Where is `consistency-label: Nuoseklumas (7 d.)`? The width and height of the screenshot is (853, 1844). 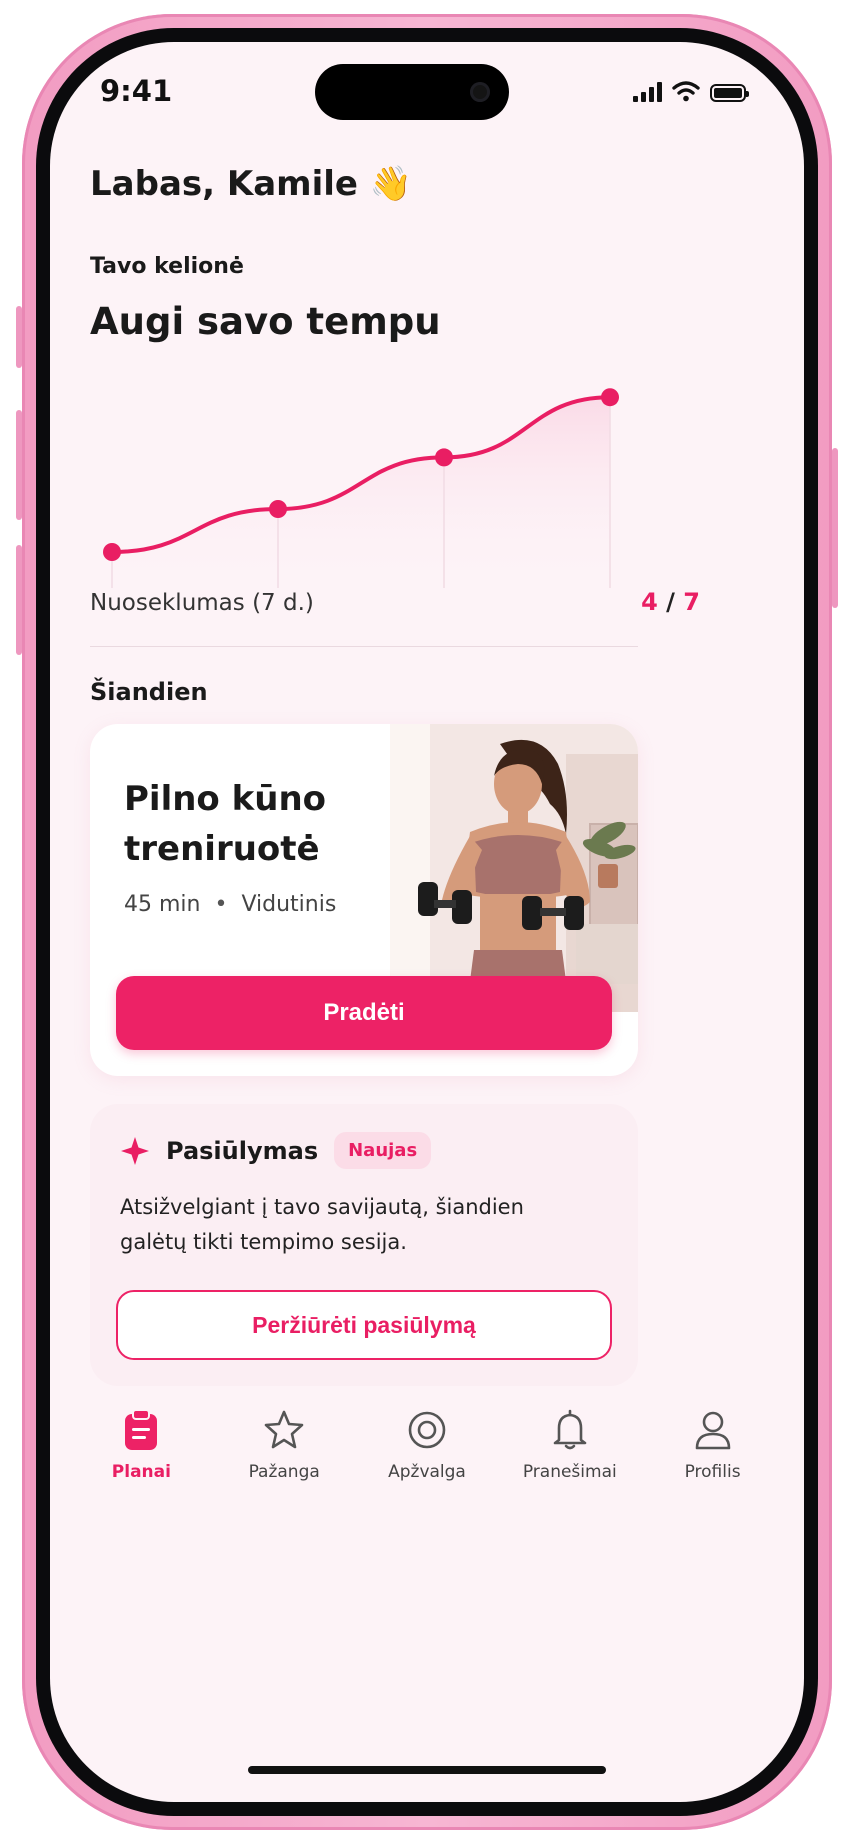 consistency-label: Nuoseklumas (7 d.) is located at coordinates (202, 603).